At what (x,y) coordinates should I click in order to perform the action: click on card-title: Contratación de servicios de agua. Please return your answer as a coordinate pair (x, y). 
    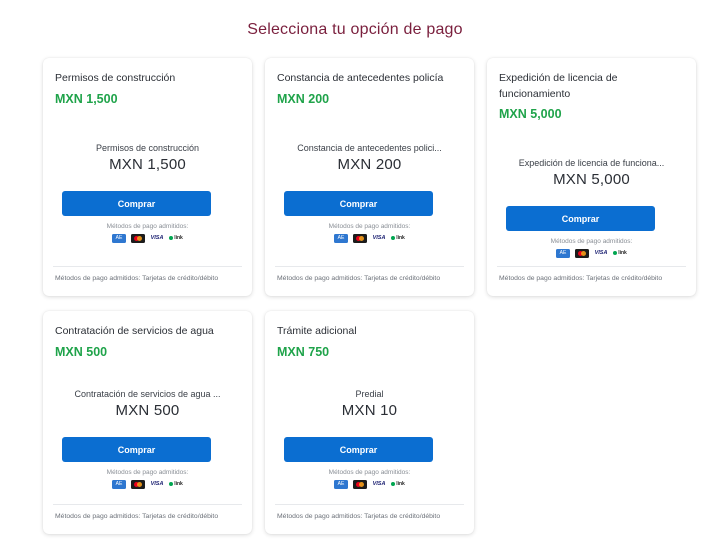
    Looking at the image, I should click on (134, 331).